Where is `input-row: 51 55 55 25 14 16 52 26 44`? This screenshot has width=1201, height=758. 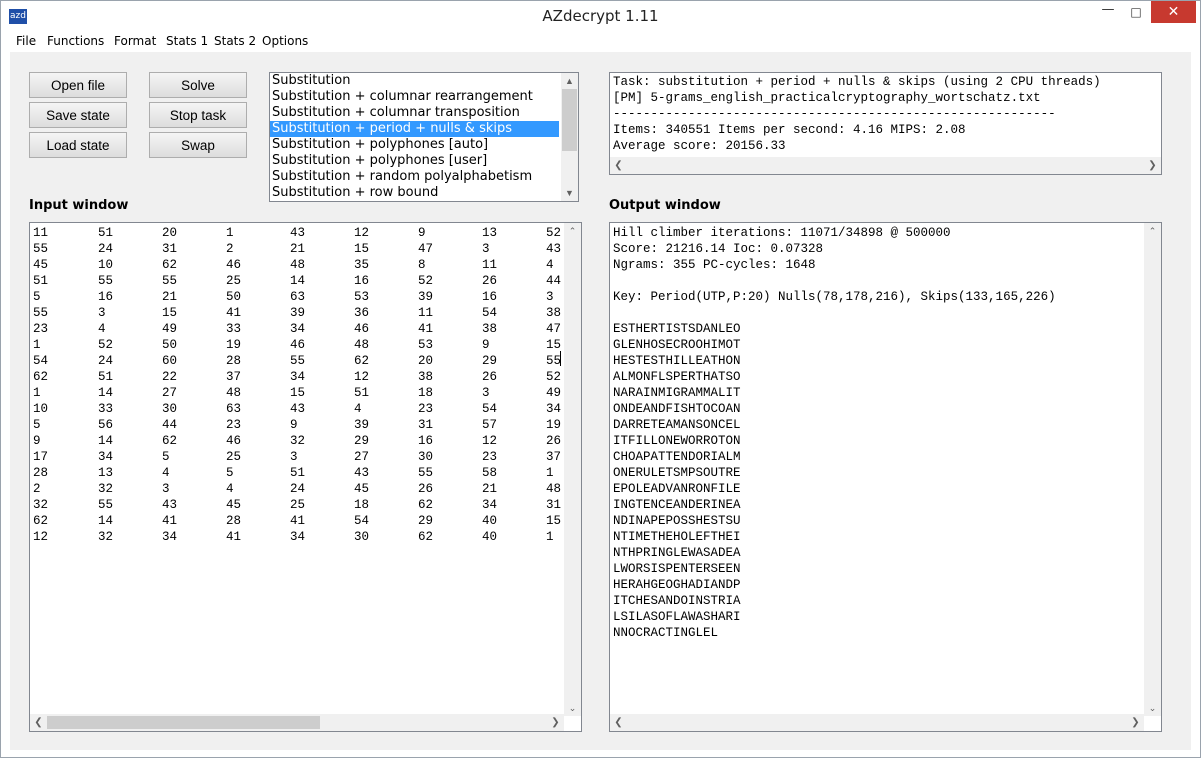 input-row: 51 55 55 25 14 16 52 26 44 is located at coordinates (298, 281).